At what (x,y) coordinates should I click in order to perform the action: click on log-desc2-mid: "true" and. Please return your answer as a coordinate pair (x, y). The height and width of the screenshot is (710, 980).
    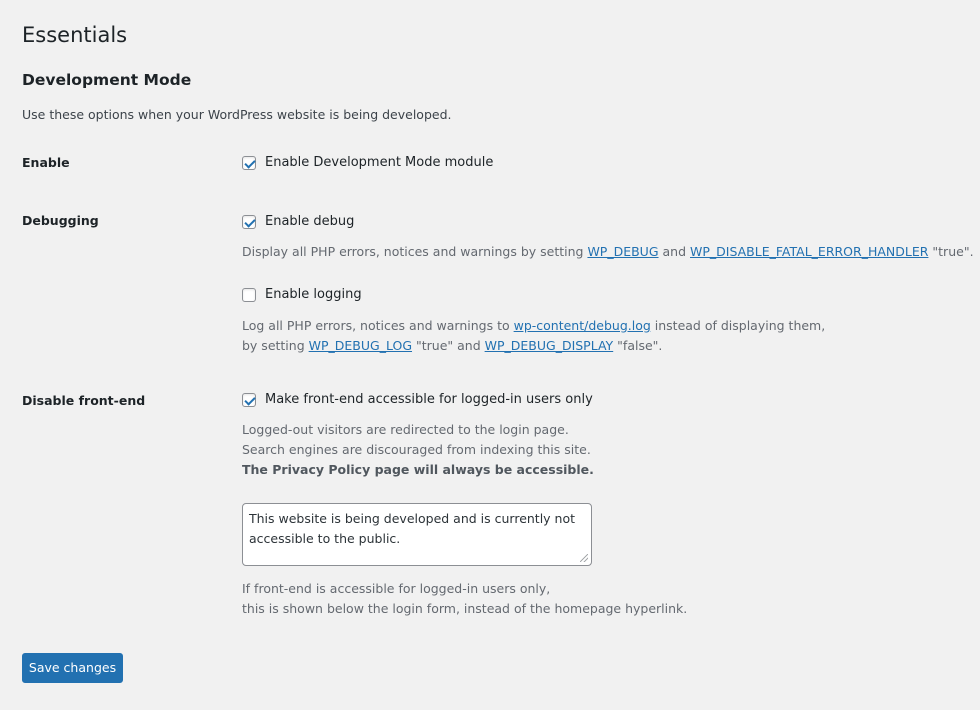
    Looking at the image, I should click on (448, 345).